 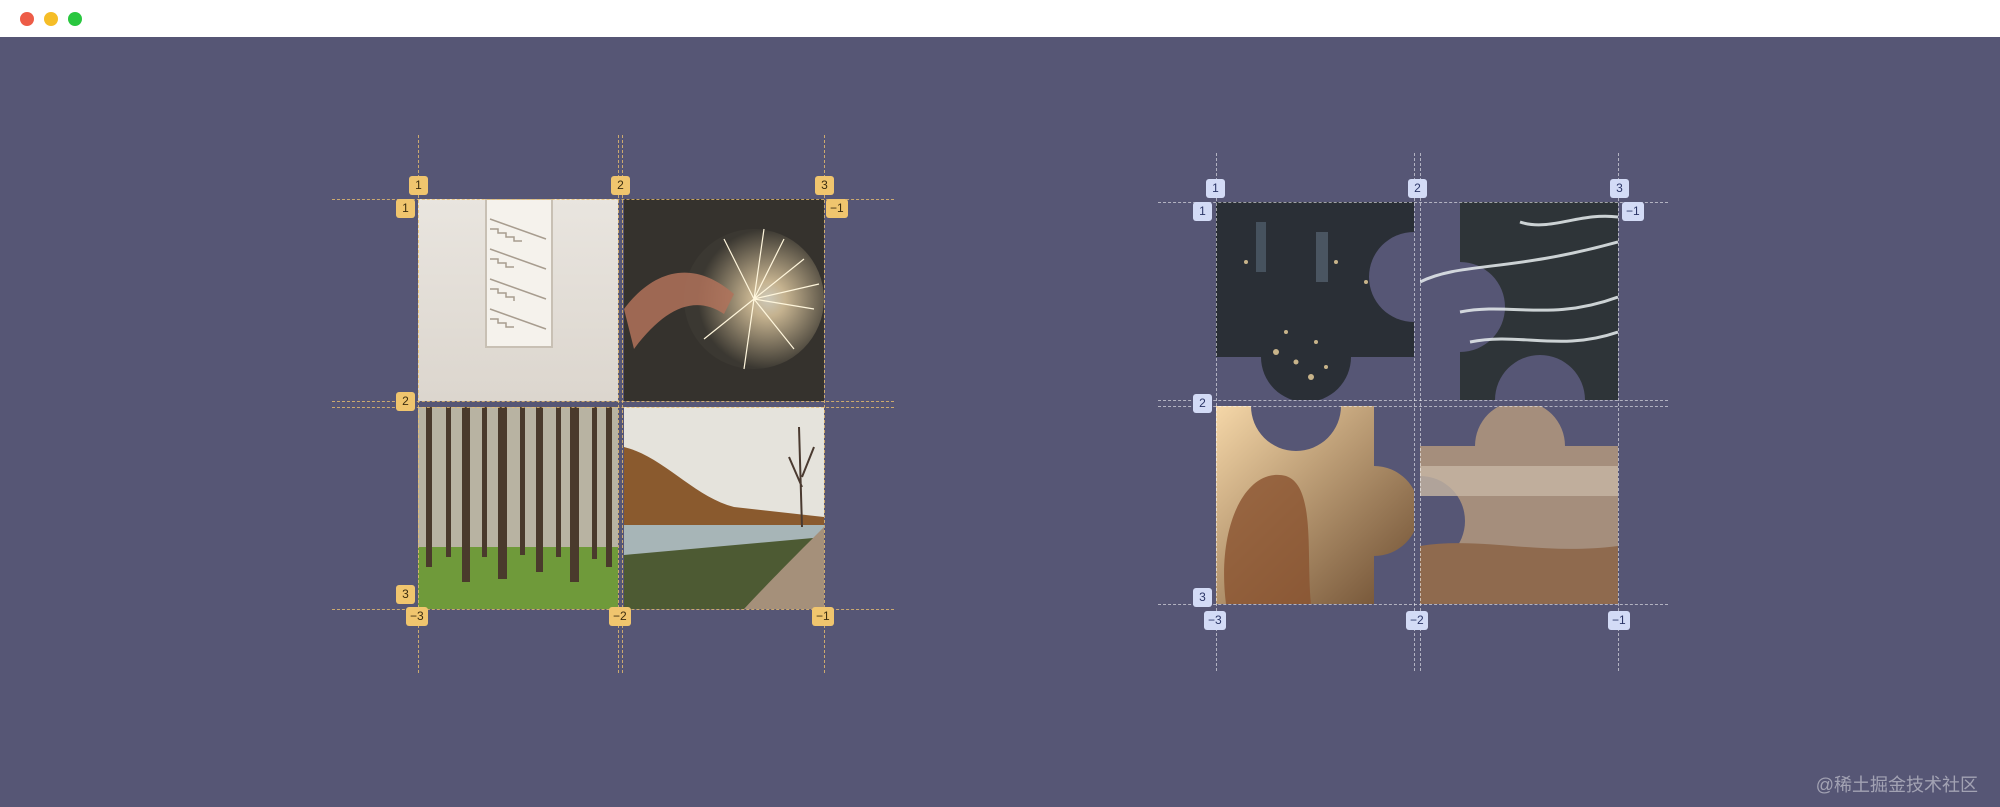 I want to click on left-tile-staircase, so click(x=518, y=300).